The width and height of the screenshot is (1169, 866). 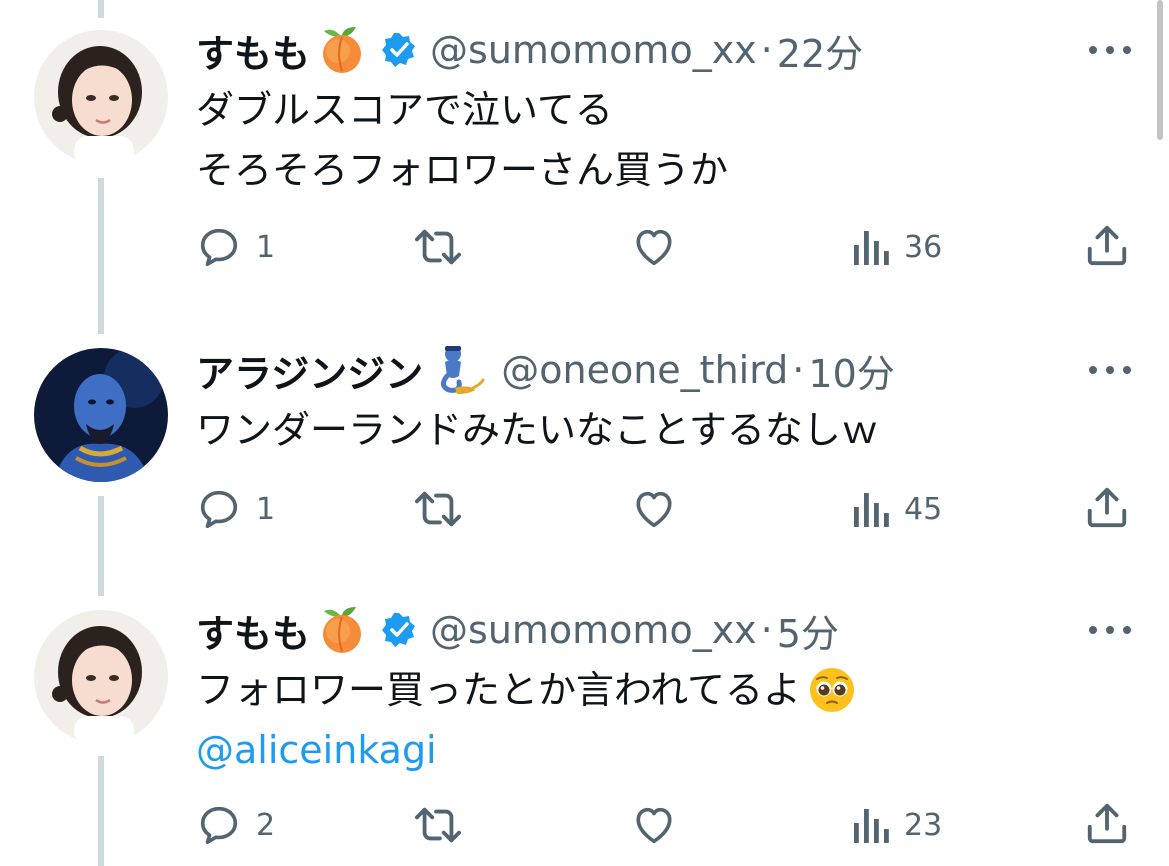 What do you see at coordinates (498, 690) in the screenshot?
I see `tweet-line: フォロワー買ったとか言われてるよ` at bounding box center [498, 690].